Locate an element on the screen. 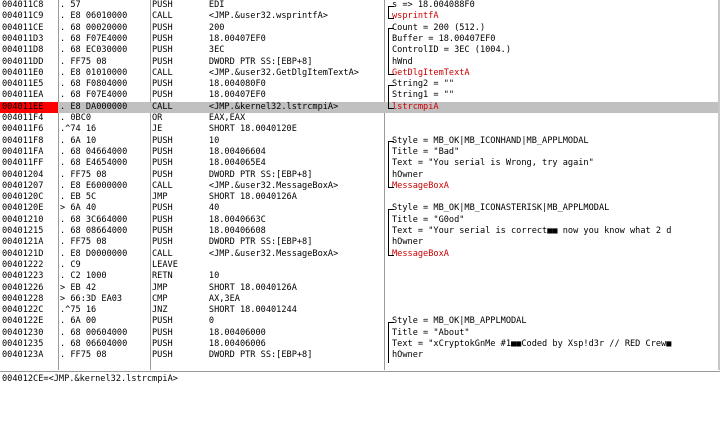 The image size is (720, 421). row-address: 00401222 is located at coordinates (23, 264).